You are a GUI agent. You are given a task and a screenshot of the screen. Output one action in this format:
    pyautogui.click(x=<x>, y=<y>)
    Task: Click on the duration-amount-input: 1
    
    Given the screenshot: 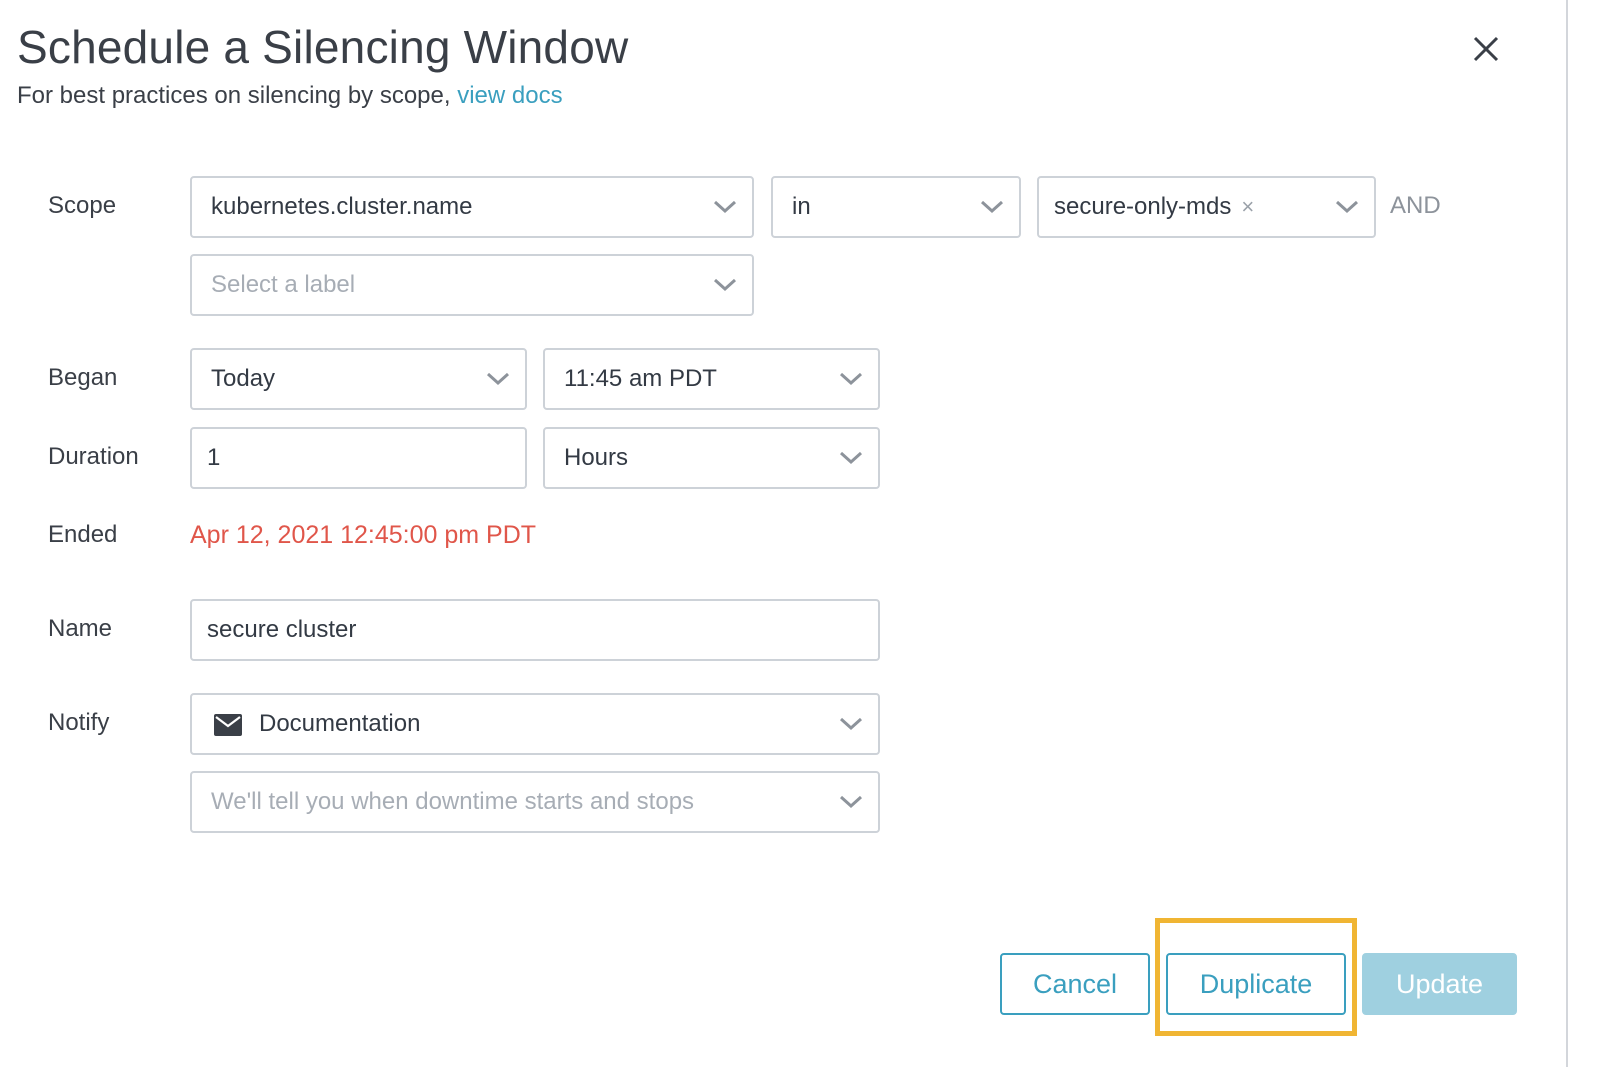 What is the action you would take?
    pyautogui.click(x=358, y=458)
    